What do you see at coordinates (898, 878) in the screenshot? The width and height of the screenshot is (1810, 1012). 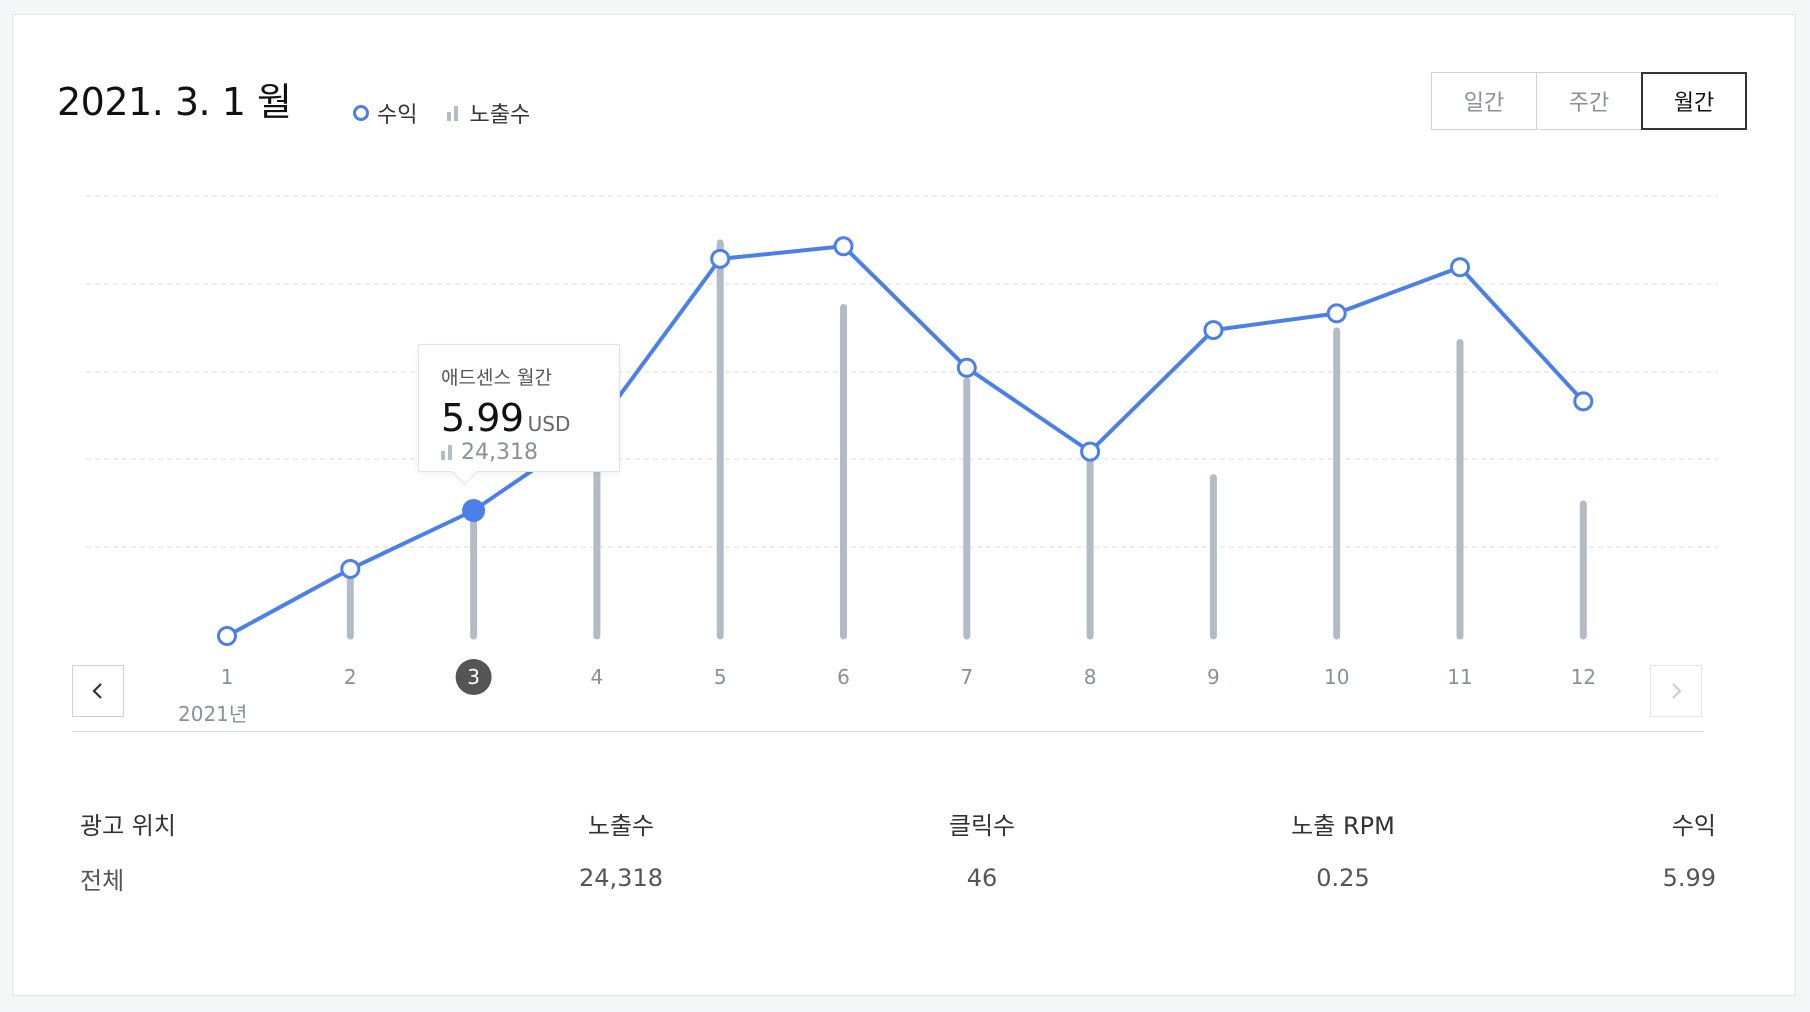 I see `table-row: 전체 24,318 46 0.25 5.99` at bounding box center [898, 878].